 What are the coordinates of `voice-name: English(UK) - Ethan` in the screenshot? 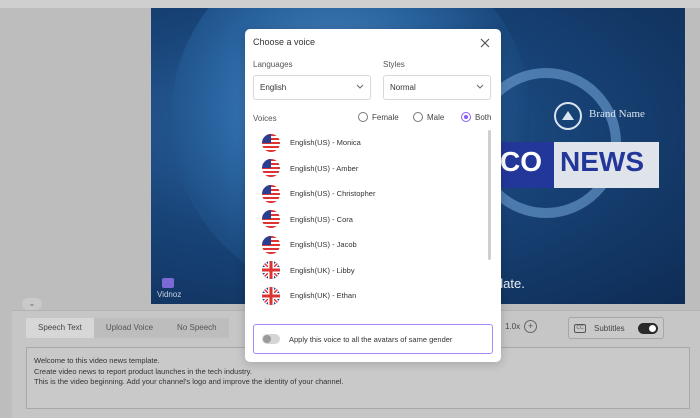 It's located at (323, 296).